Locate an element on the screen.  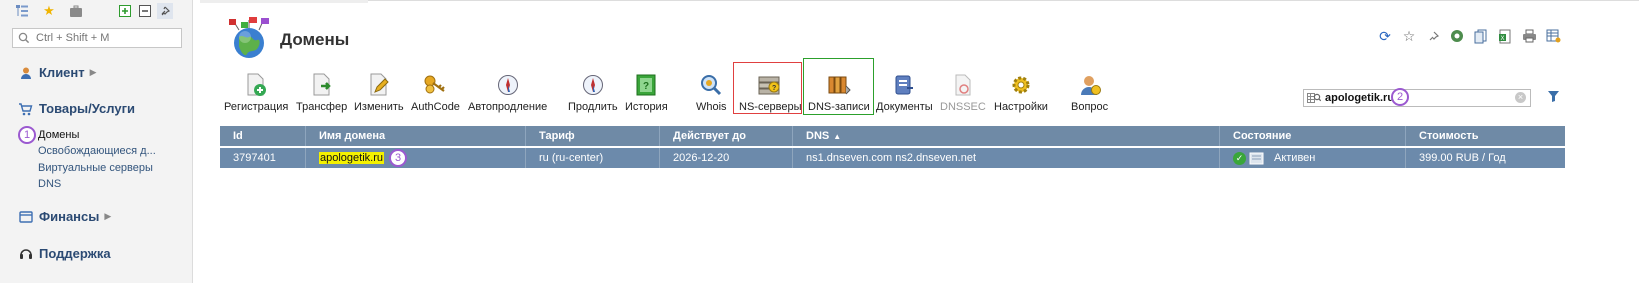
headset-icon is located at coordinates (25, 253).